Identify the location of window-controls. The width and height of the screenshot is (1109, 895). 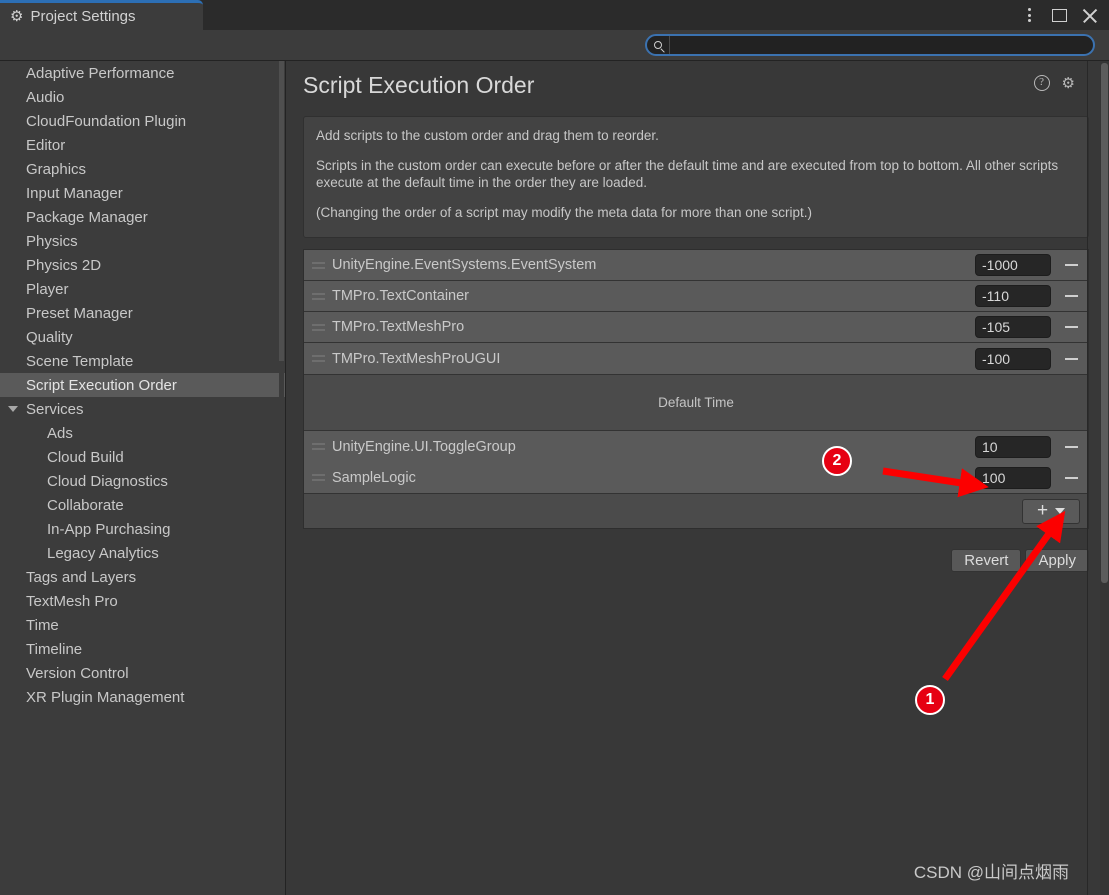
(1059, 15).